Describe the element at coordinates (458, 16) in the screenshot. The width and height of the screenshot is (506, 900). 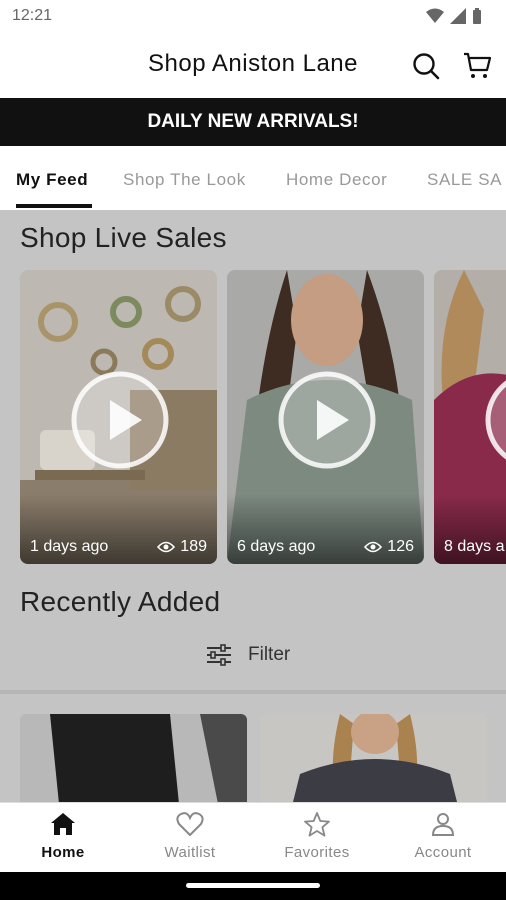
I see `signal-icon` at that location.